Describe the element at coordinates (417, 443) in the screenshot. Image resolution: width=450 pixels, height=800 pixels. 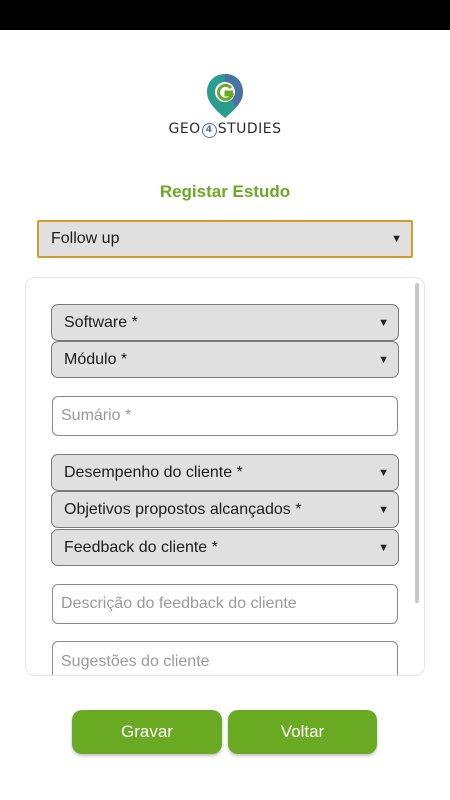
I see `form-scrollbar` at that location.